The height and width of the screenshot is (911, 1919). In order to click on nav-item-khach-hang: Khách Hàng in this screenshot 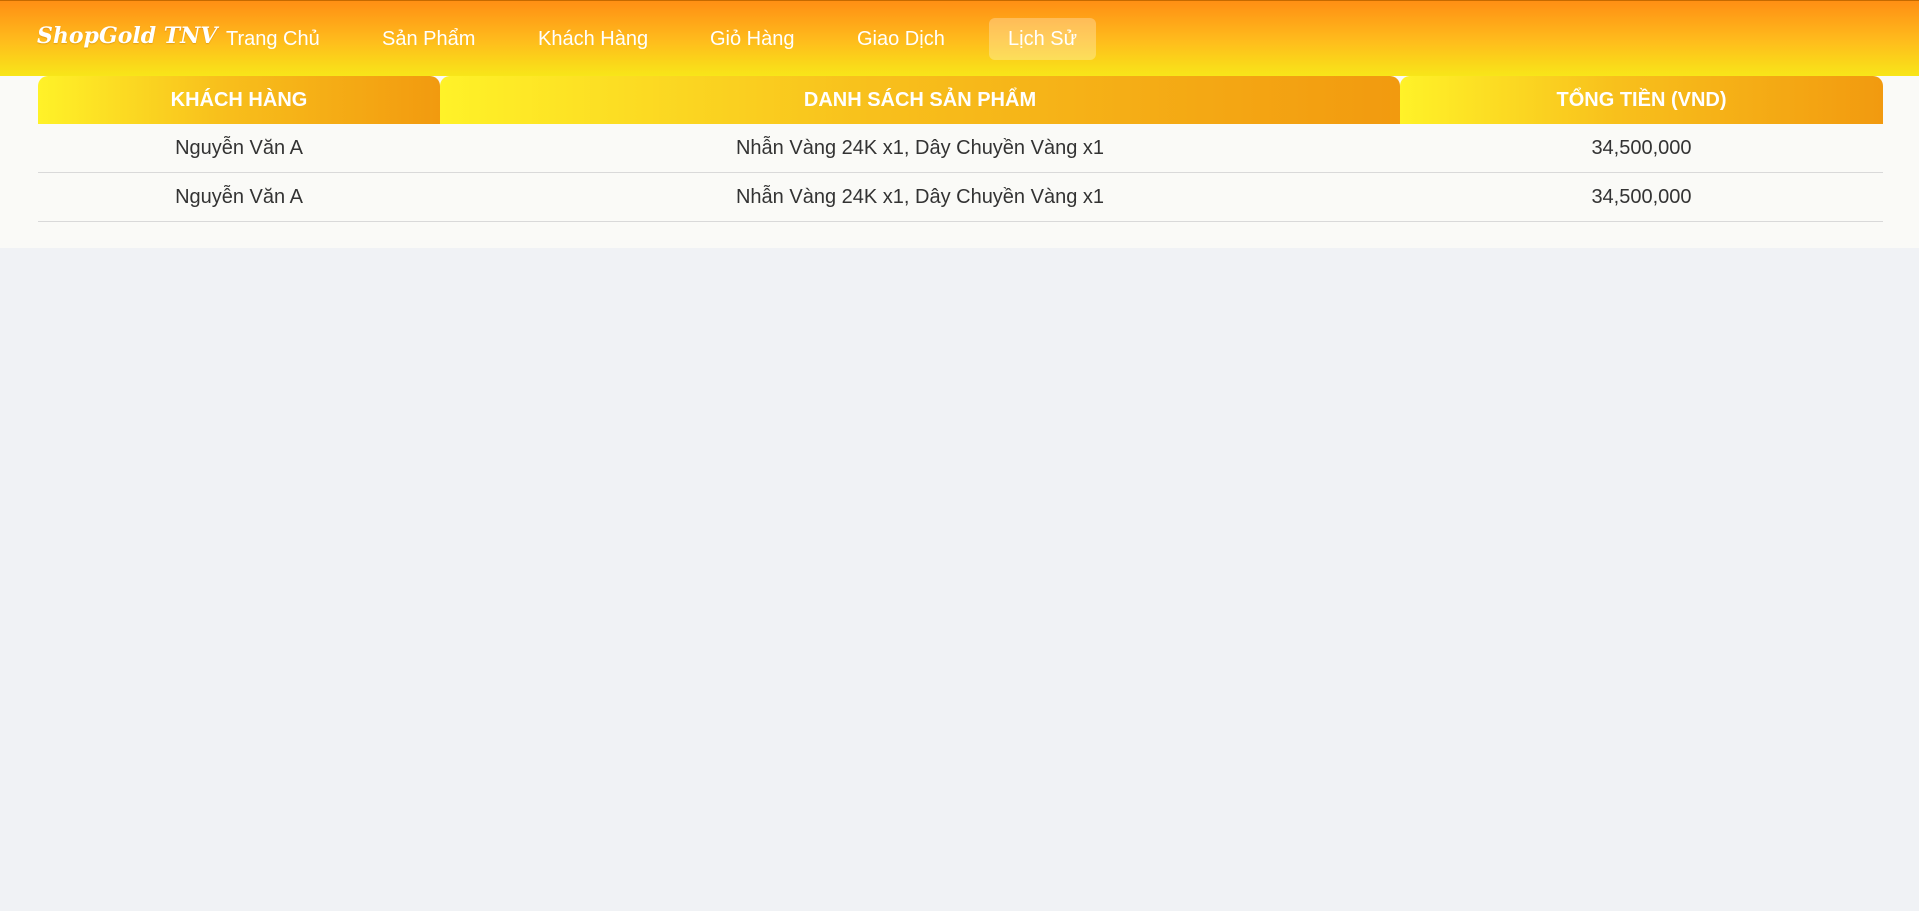, I will do `click(593, 39)`.